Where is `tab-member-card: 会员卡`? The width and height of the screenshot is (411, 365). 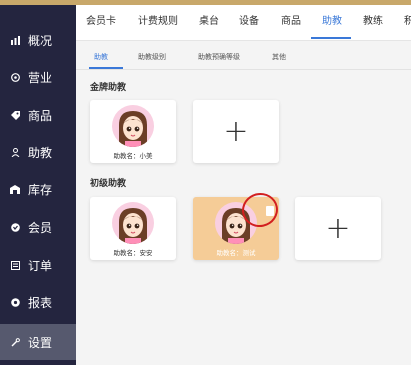
tab-member-card: 会员卡 is located at coordinates (101, 22).